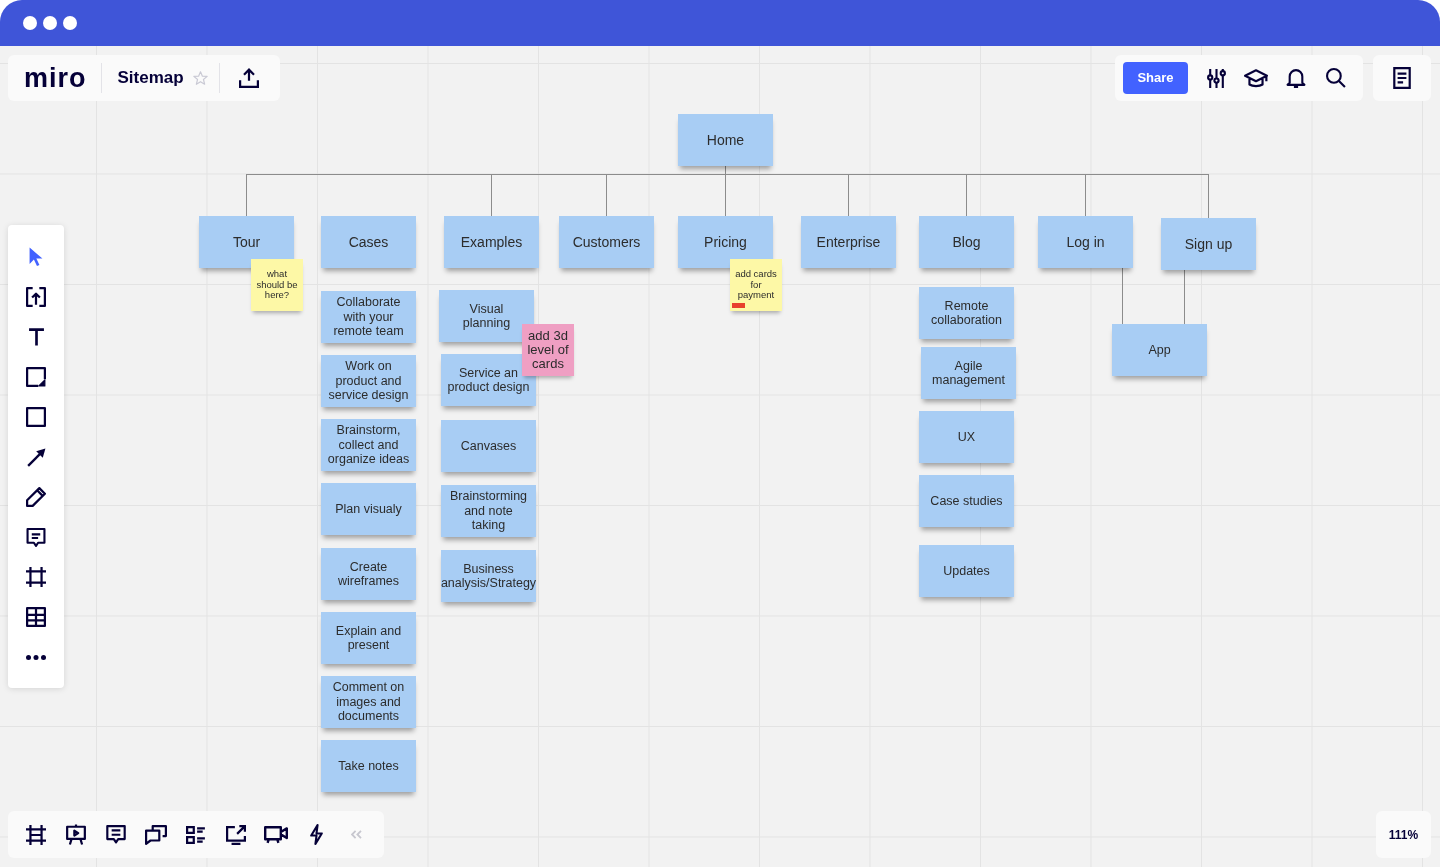 The width and height of the screenshot is (1440, 867). What do you see at coordinates (248, 78) in the screenshot?
I see `upload-icon` at bounding box center [248, 78].